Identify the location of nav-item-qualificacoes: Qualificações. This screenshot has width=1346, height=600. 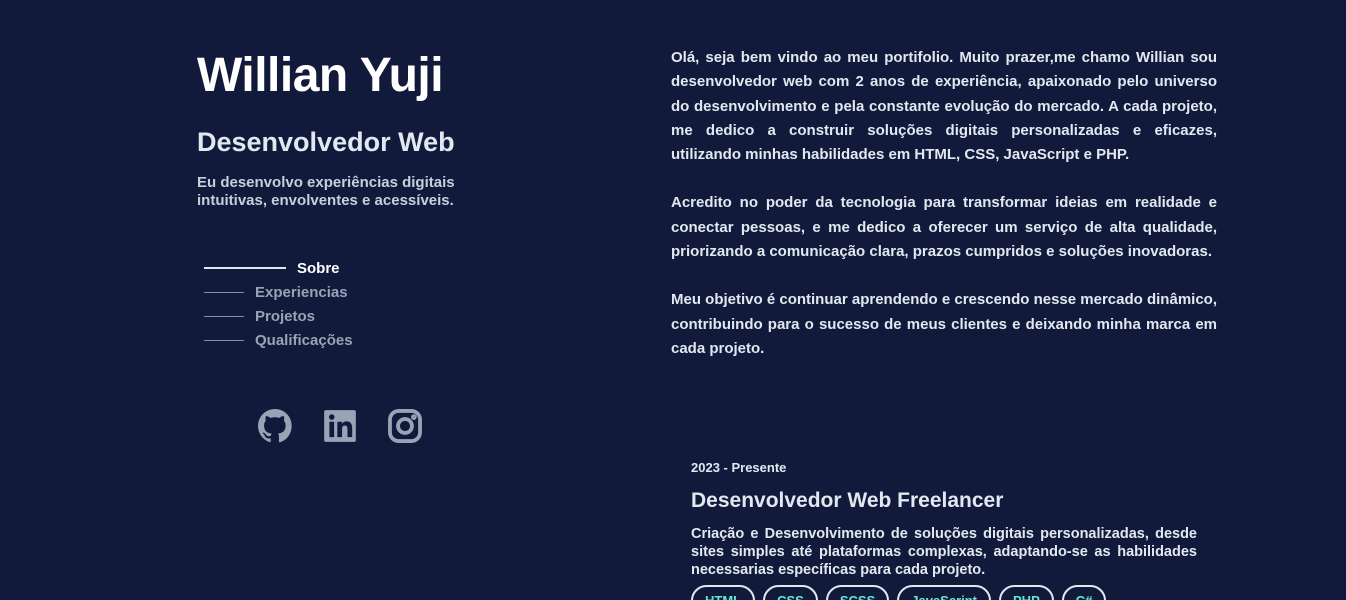
(278, 340).